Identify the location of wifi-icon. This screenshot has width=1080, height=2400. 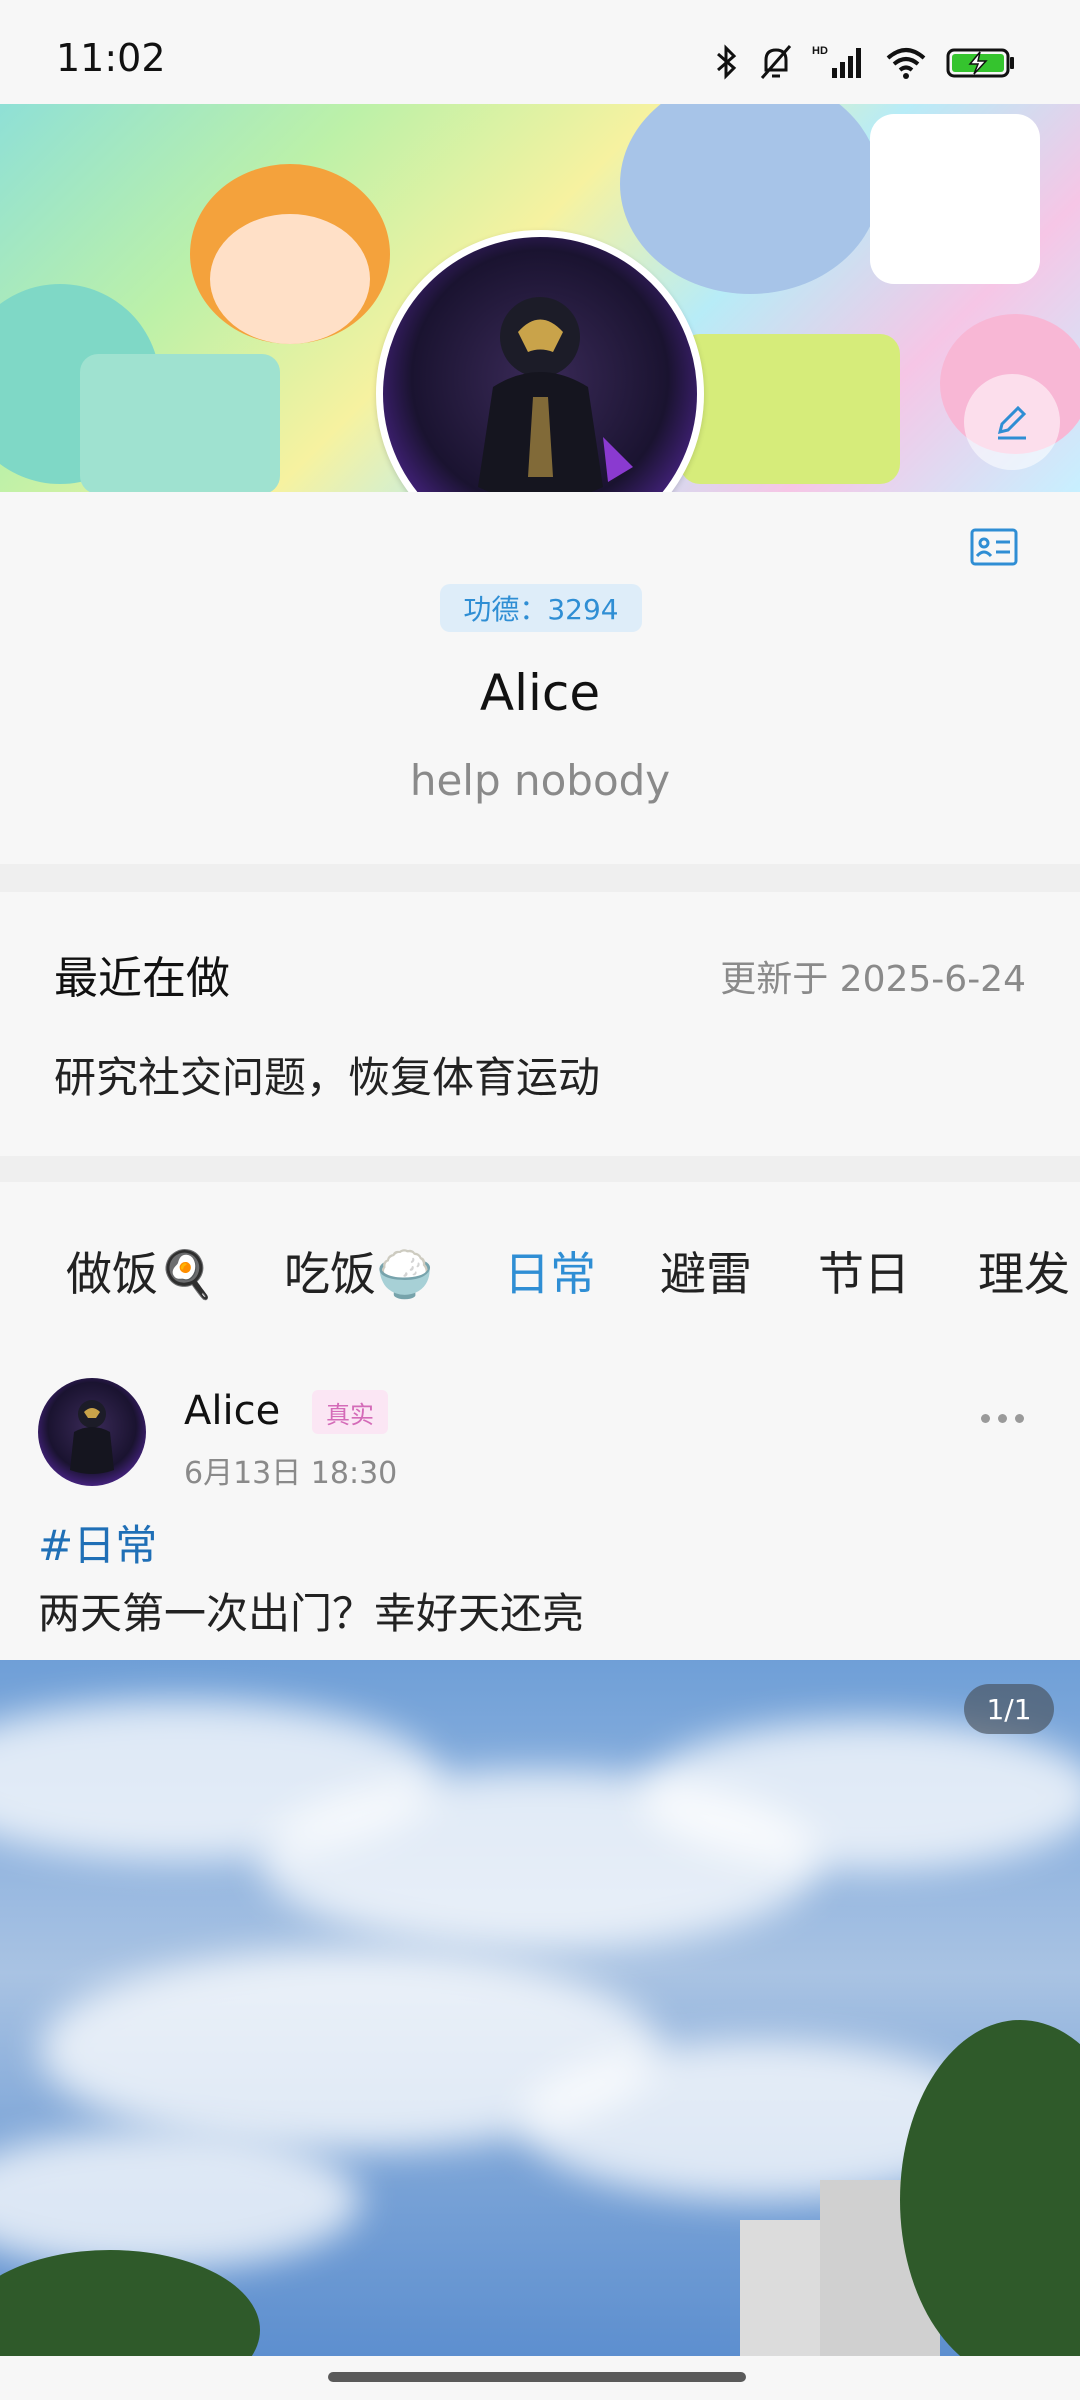
(906, 63).